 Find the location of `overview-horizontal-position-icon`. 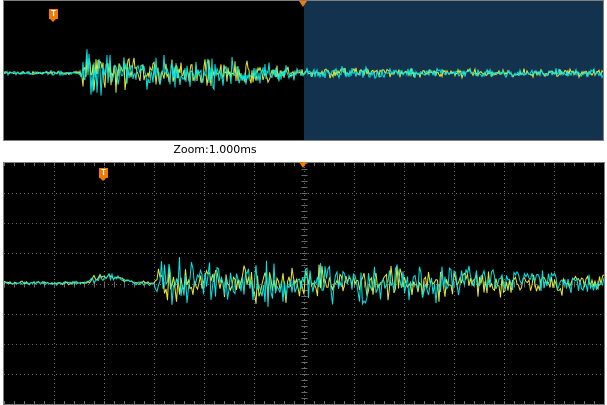

overview-horizontal-position-icon is located at coordinates (303, 4).